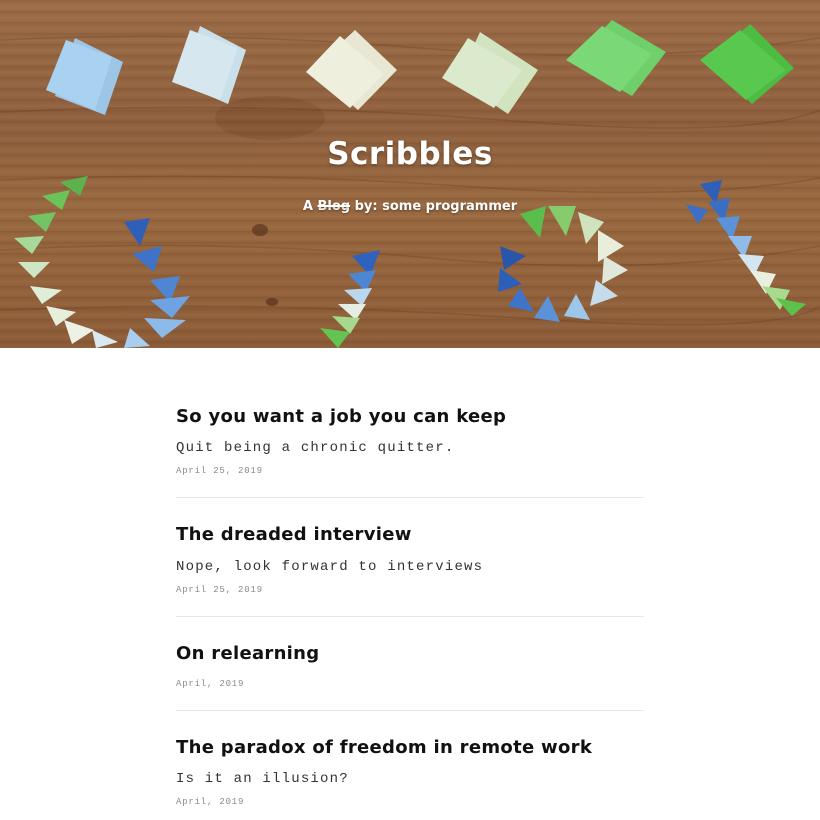 The height and width of the screenshot is (820, 820). I want to click on subtitle-struck-word: Blog, so click(334, 206).